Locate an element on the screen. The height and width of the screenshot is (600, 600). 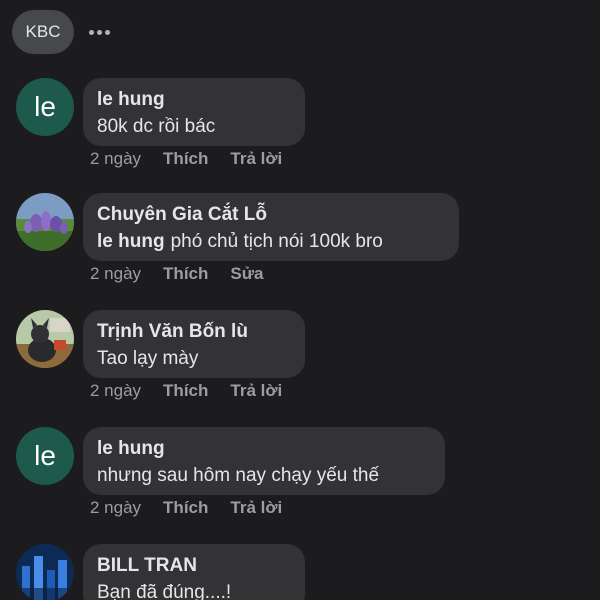
comment-bubble: le hung nhưng sau hôm nay chạy yếu thế is located at coordinates (264, 461).